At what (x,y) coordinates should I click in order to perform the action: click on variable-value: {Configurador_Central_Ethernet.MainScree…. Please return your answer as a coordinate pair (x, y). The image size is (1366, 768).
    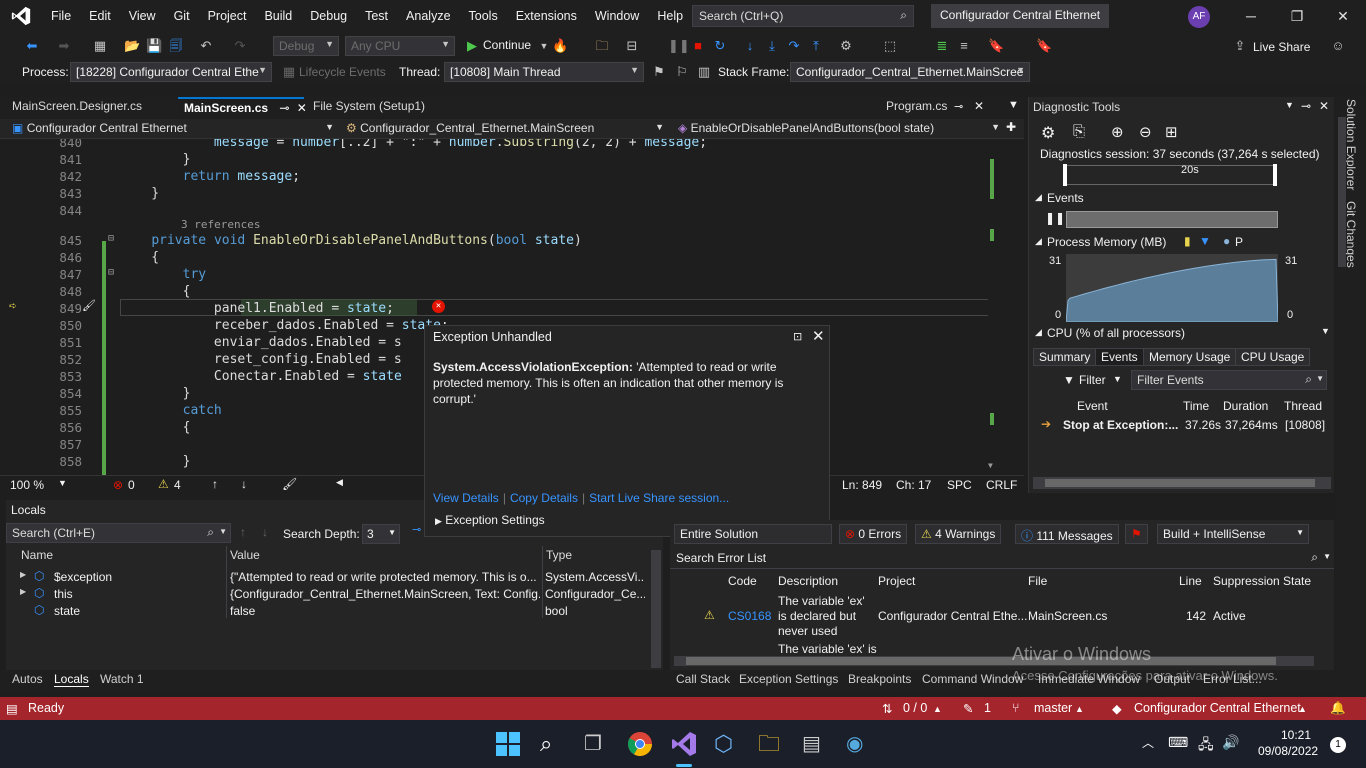
    Looking at the image, I should click on (385, 594).